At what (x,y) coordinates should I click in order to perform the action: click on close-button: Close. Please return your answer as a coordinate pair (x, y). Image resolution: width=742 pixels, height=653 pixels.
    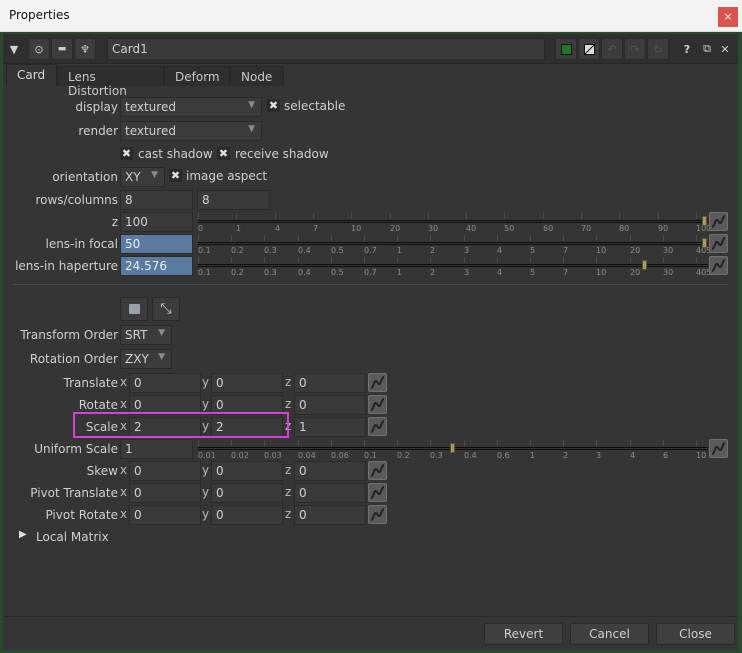
    Looking at the image, I should click on (695, 634).